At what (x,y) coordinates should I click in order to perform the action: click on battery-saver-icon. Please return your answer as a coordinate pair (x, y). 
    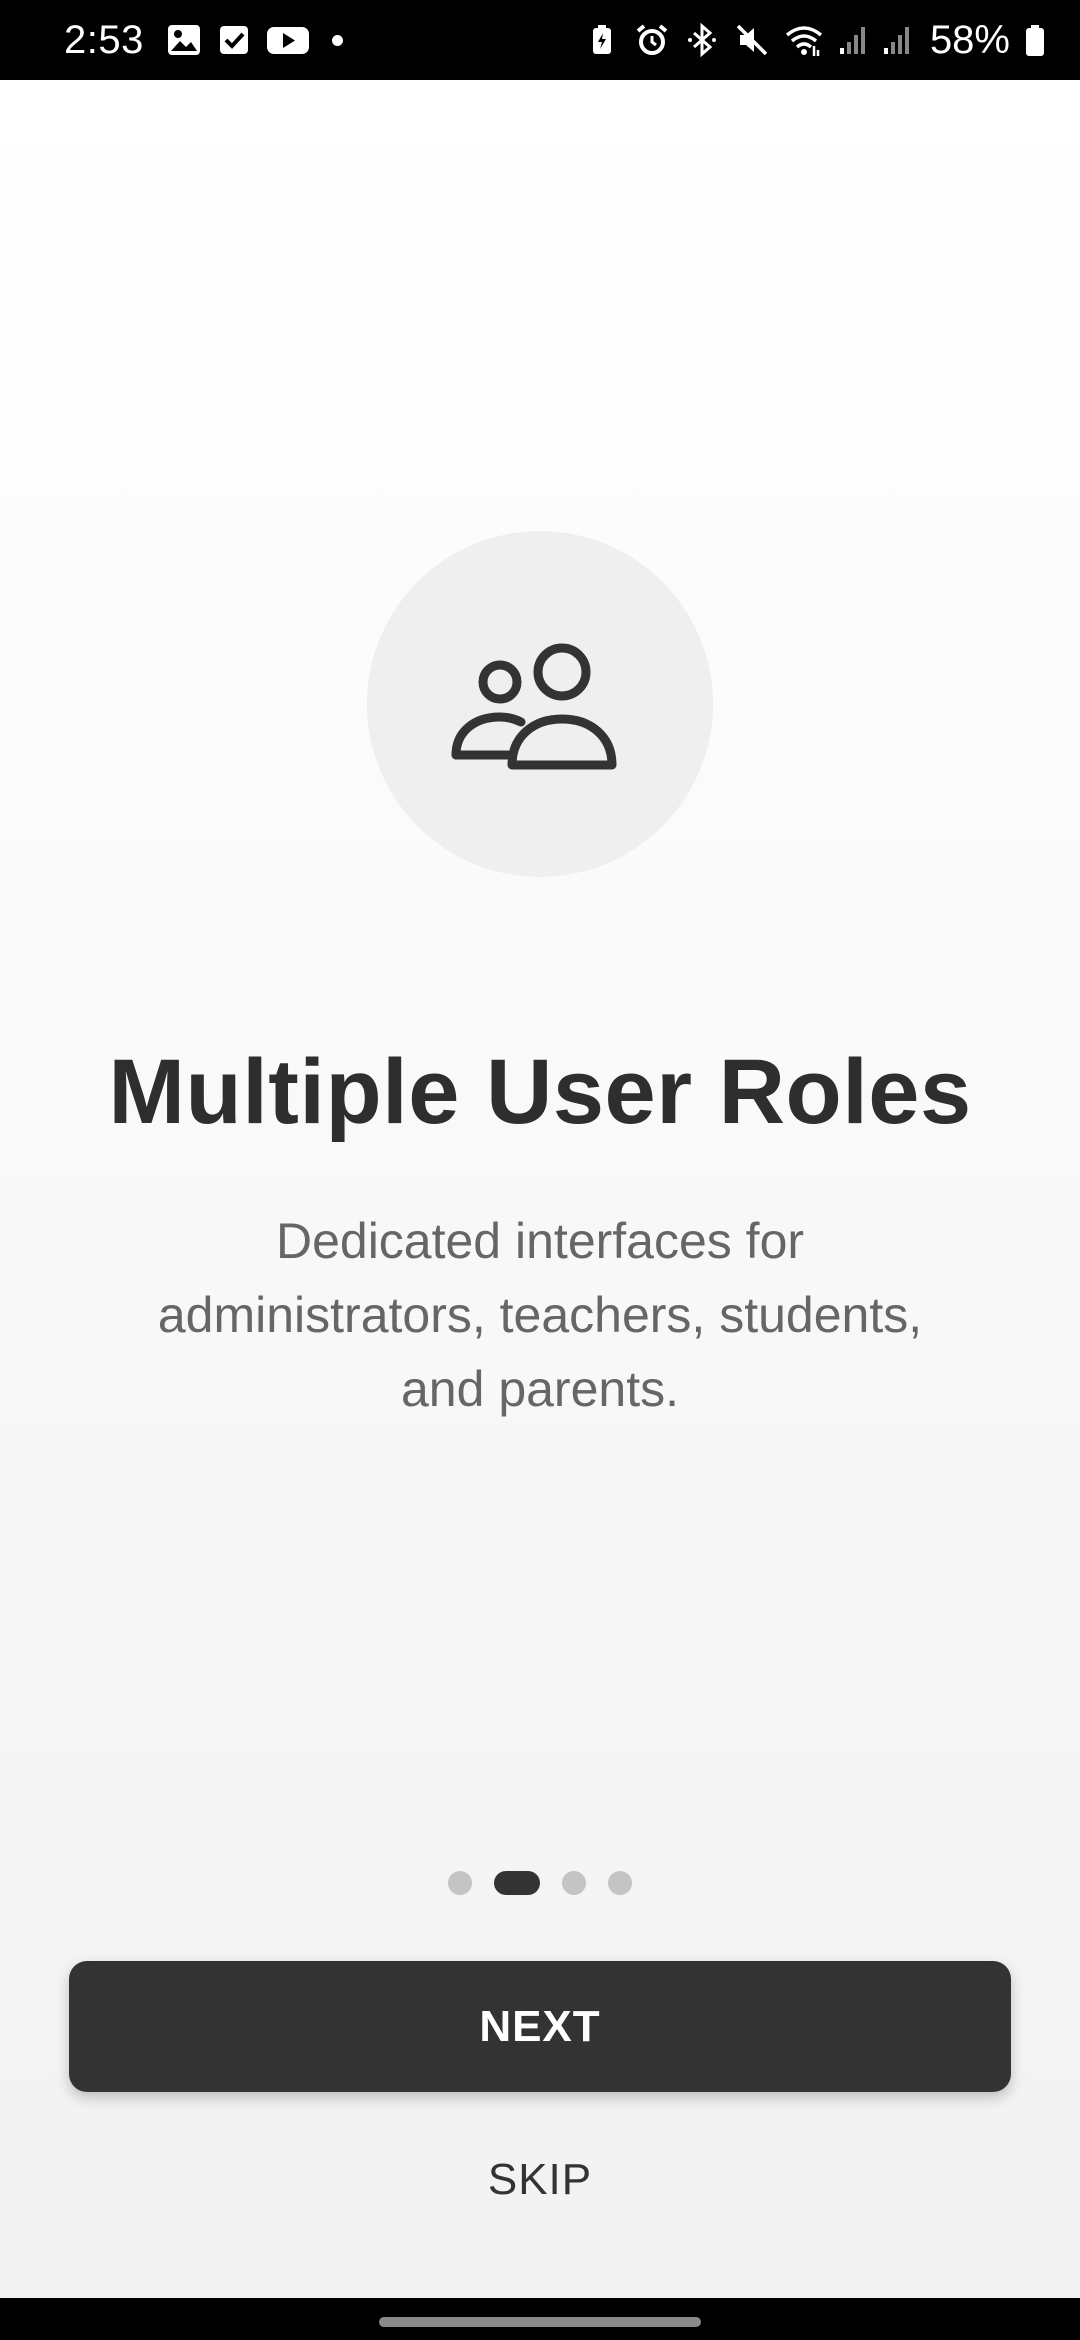
    Looking at the image, I should click on (601, 39).